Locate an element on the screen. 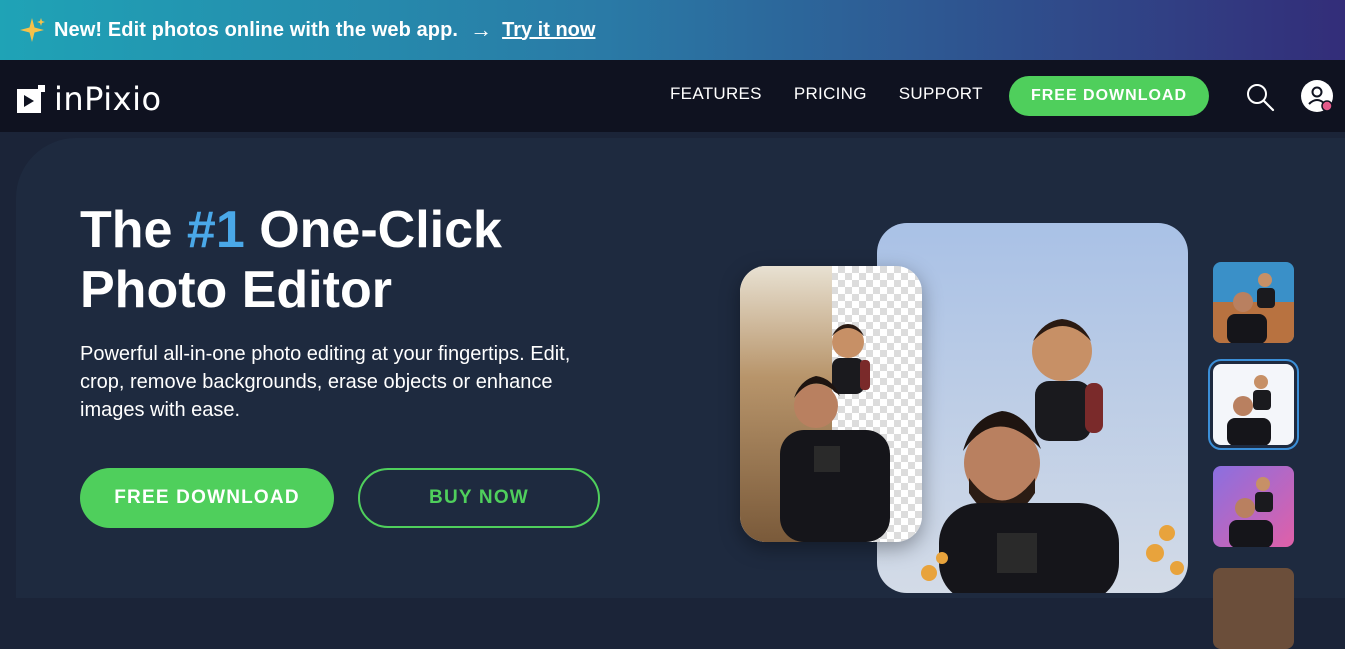  hero-main-photo is located at coordinates (1032, 408).